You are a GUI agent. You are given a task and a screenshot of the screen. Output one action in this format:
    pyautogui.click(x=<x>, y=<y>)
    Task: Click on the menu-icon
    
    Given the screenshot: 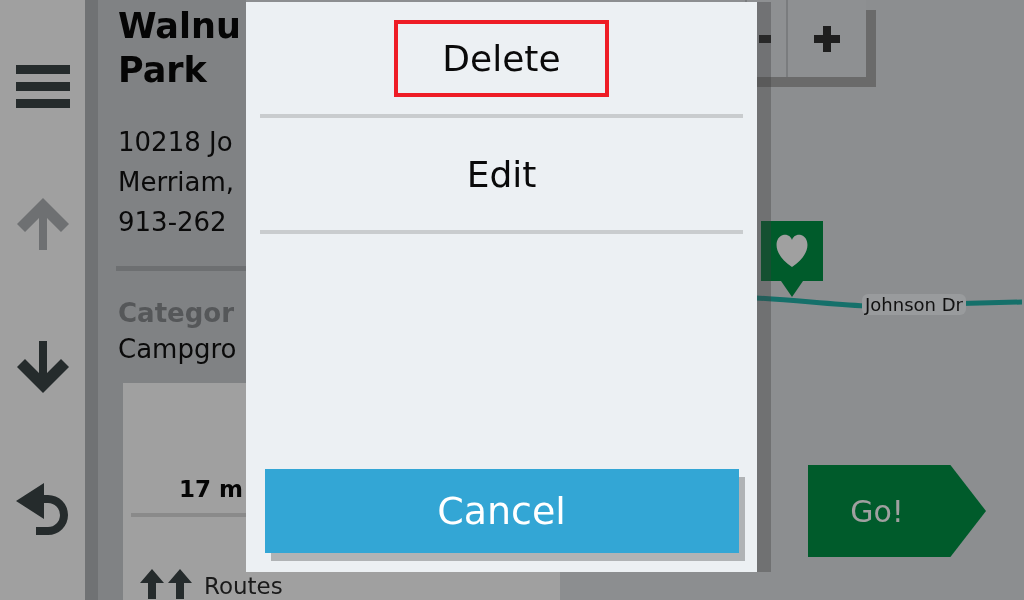 What is the action you would take?
    pyautogui.click(x=42, y=87)
    